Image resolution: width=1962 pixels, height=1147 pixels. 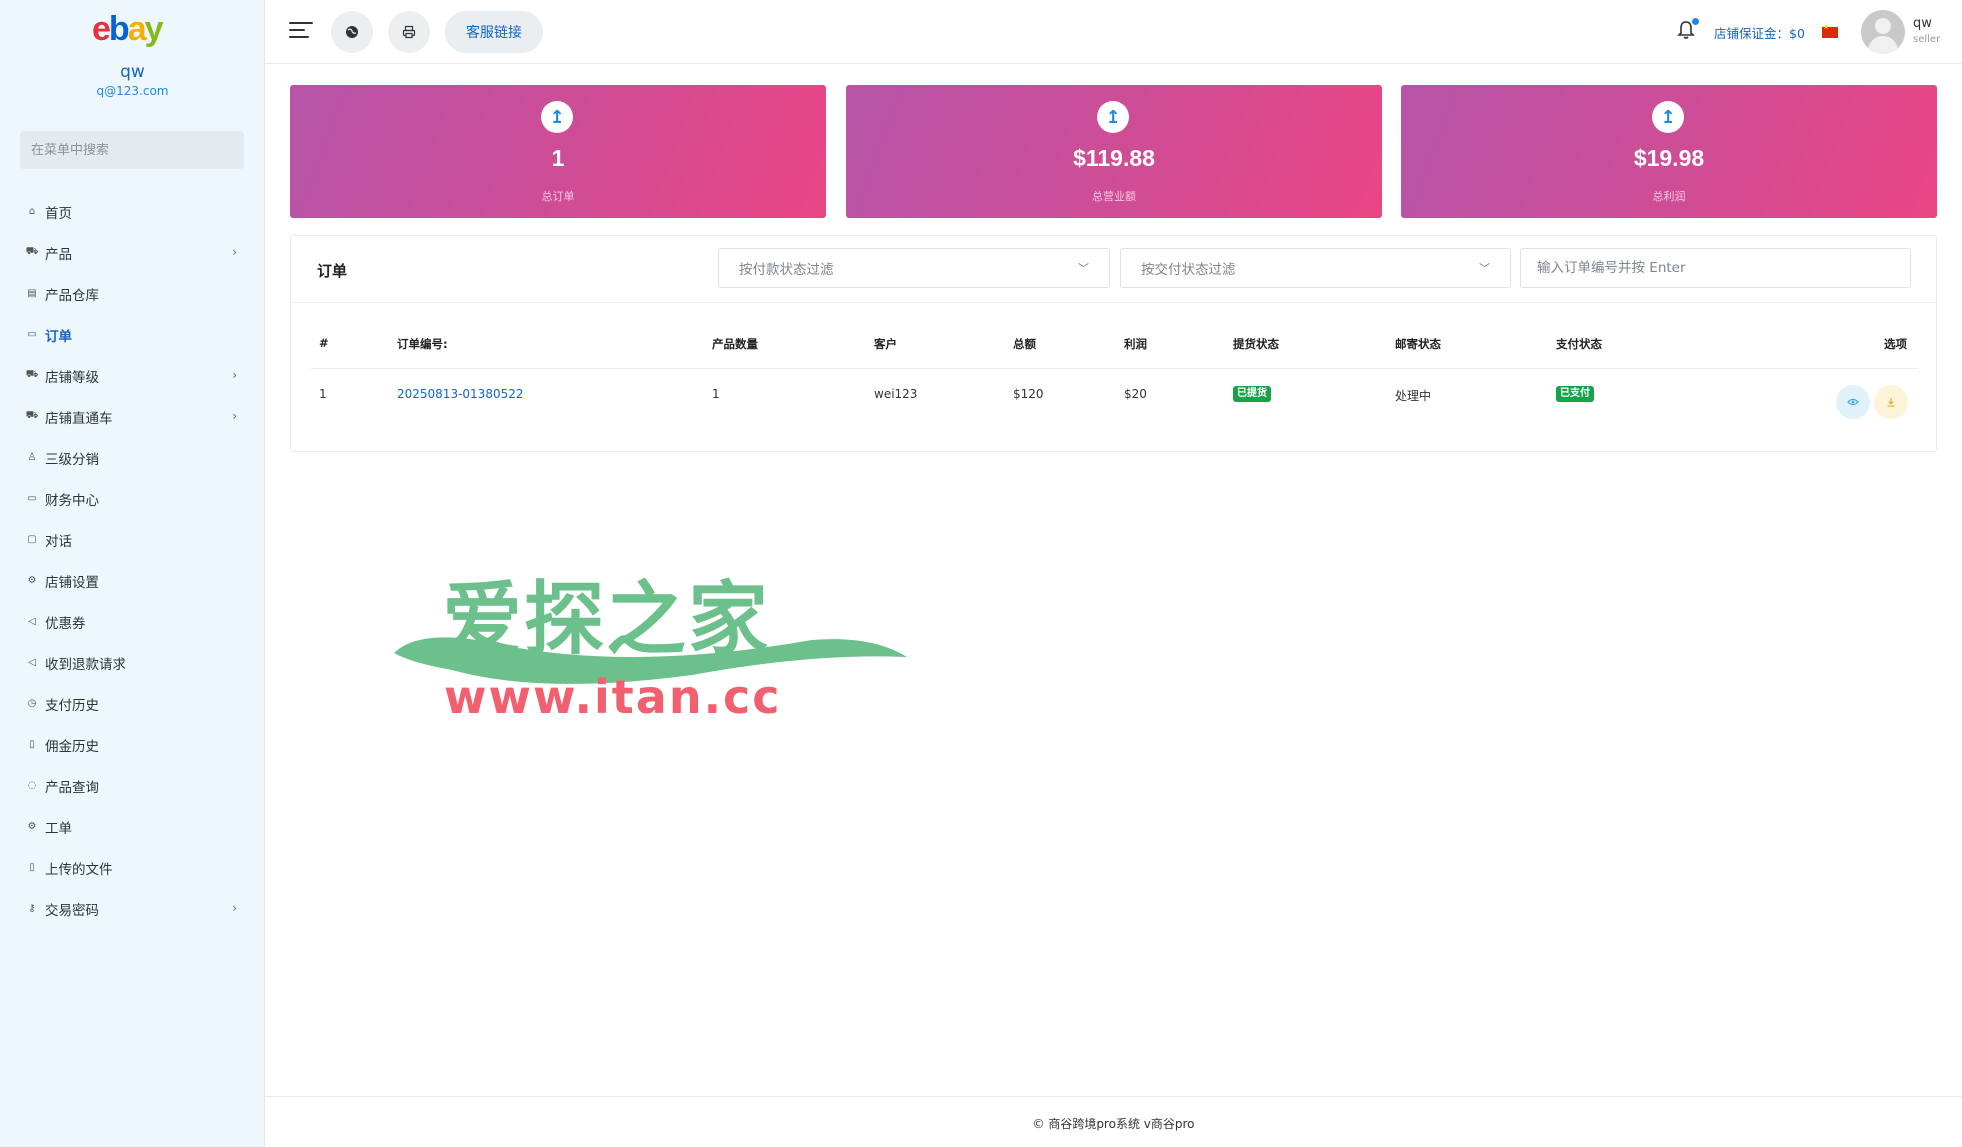 I want to click on language-globe-button, so click(x=352, y=32).